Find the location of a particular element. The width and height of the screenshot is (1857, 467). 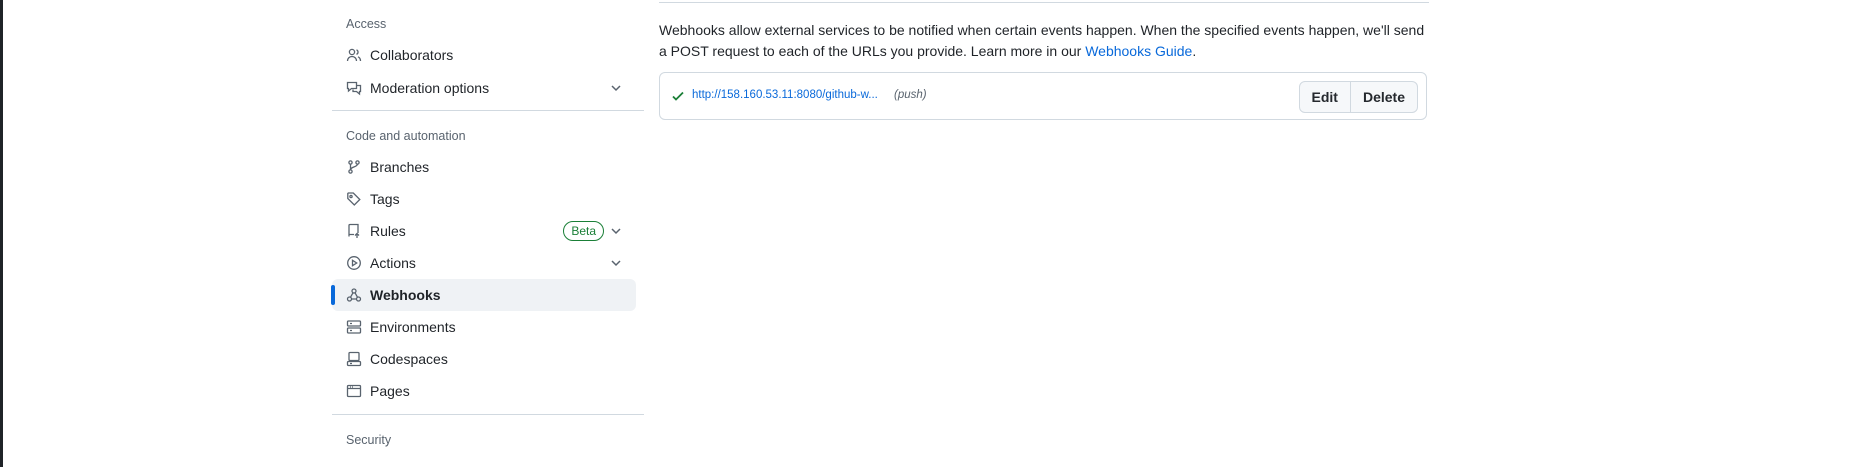

section-divider is located at coordinates (1044, 2).